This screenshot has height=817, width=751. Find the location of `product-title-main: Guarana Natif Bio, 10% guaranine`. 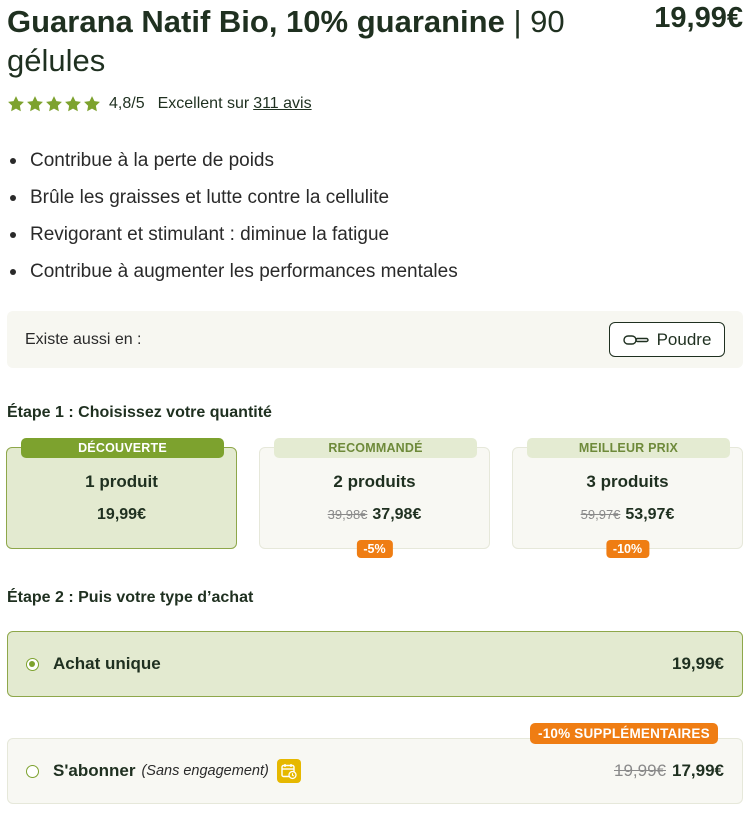

product-title-main: Guarana Natif Bio, 10% guaranine is located at coordinates (256, 21).